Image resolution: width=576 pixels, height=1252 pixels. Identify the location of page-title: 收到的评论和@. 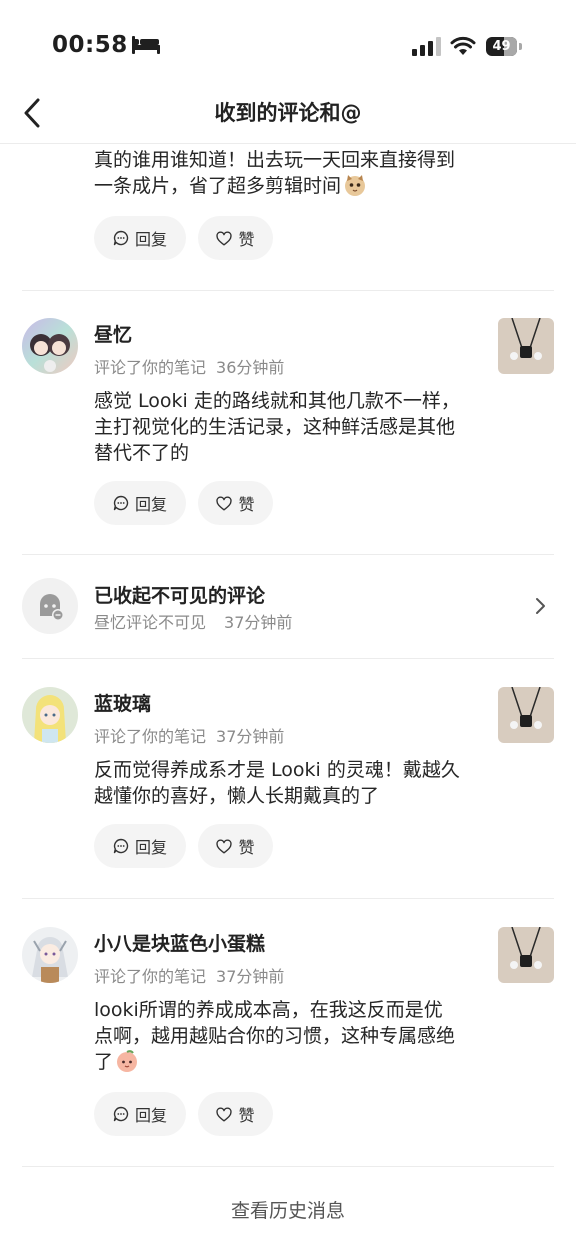
(288, 113).